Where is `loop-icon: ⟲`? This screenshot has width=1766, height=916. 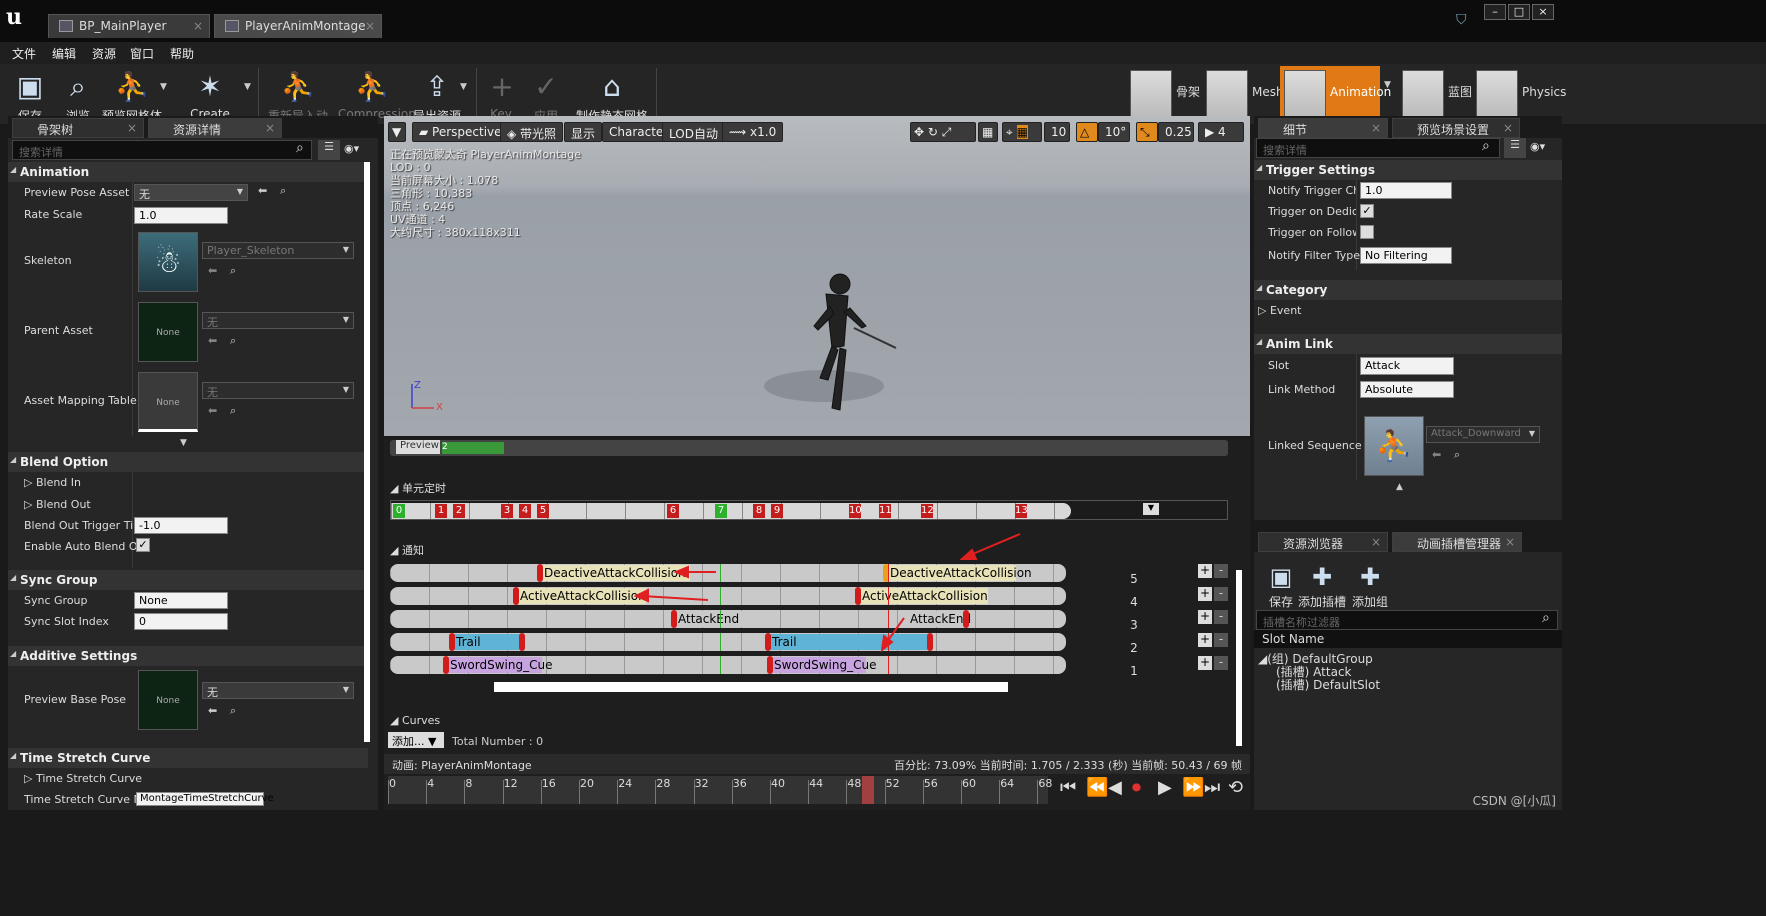
loop-icon: ⟲ is located at coordinates (1235, 787).